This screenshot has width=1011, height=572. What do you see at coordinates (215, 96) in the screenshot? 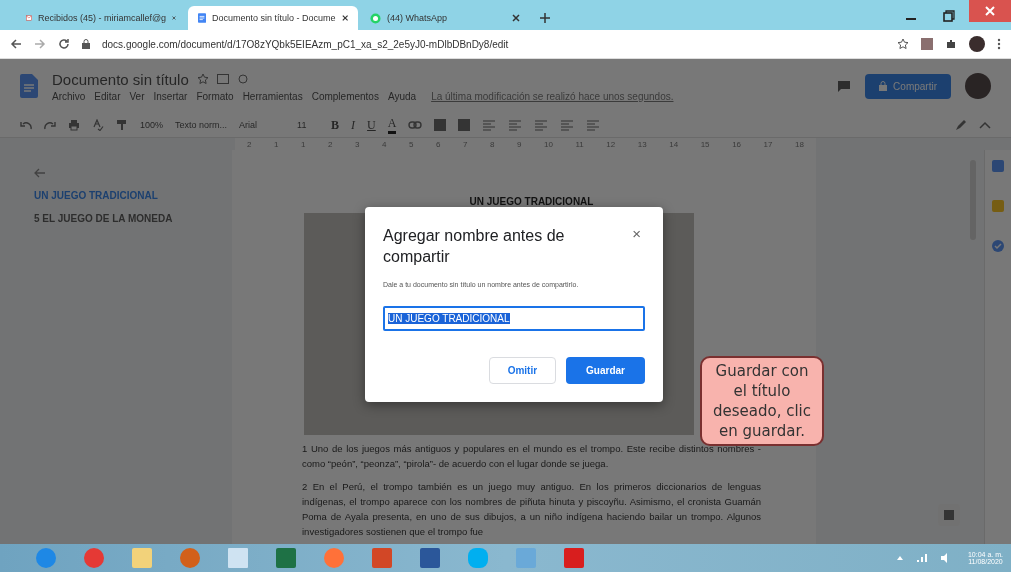
I see `menu-item: Formato` at bounding box center [215, 96].